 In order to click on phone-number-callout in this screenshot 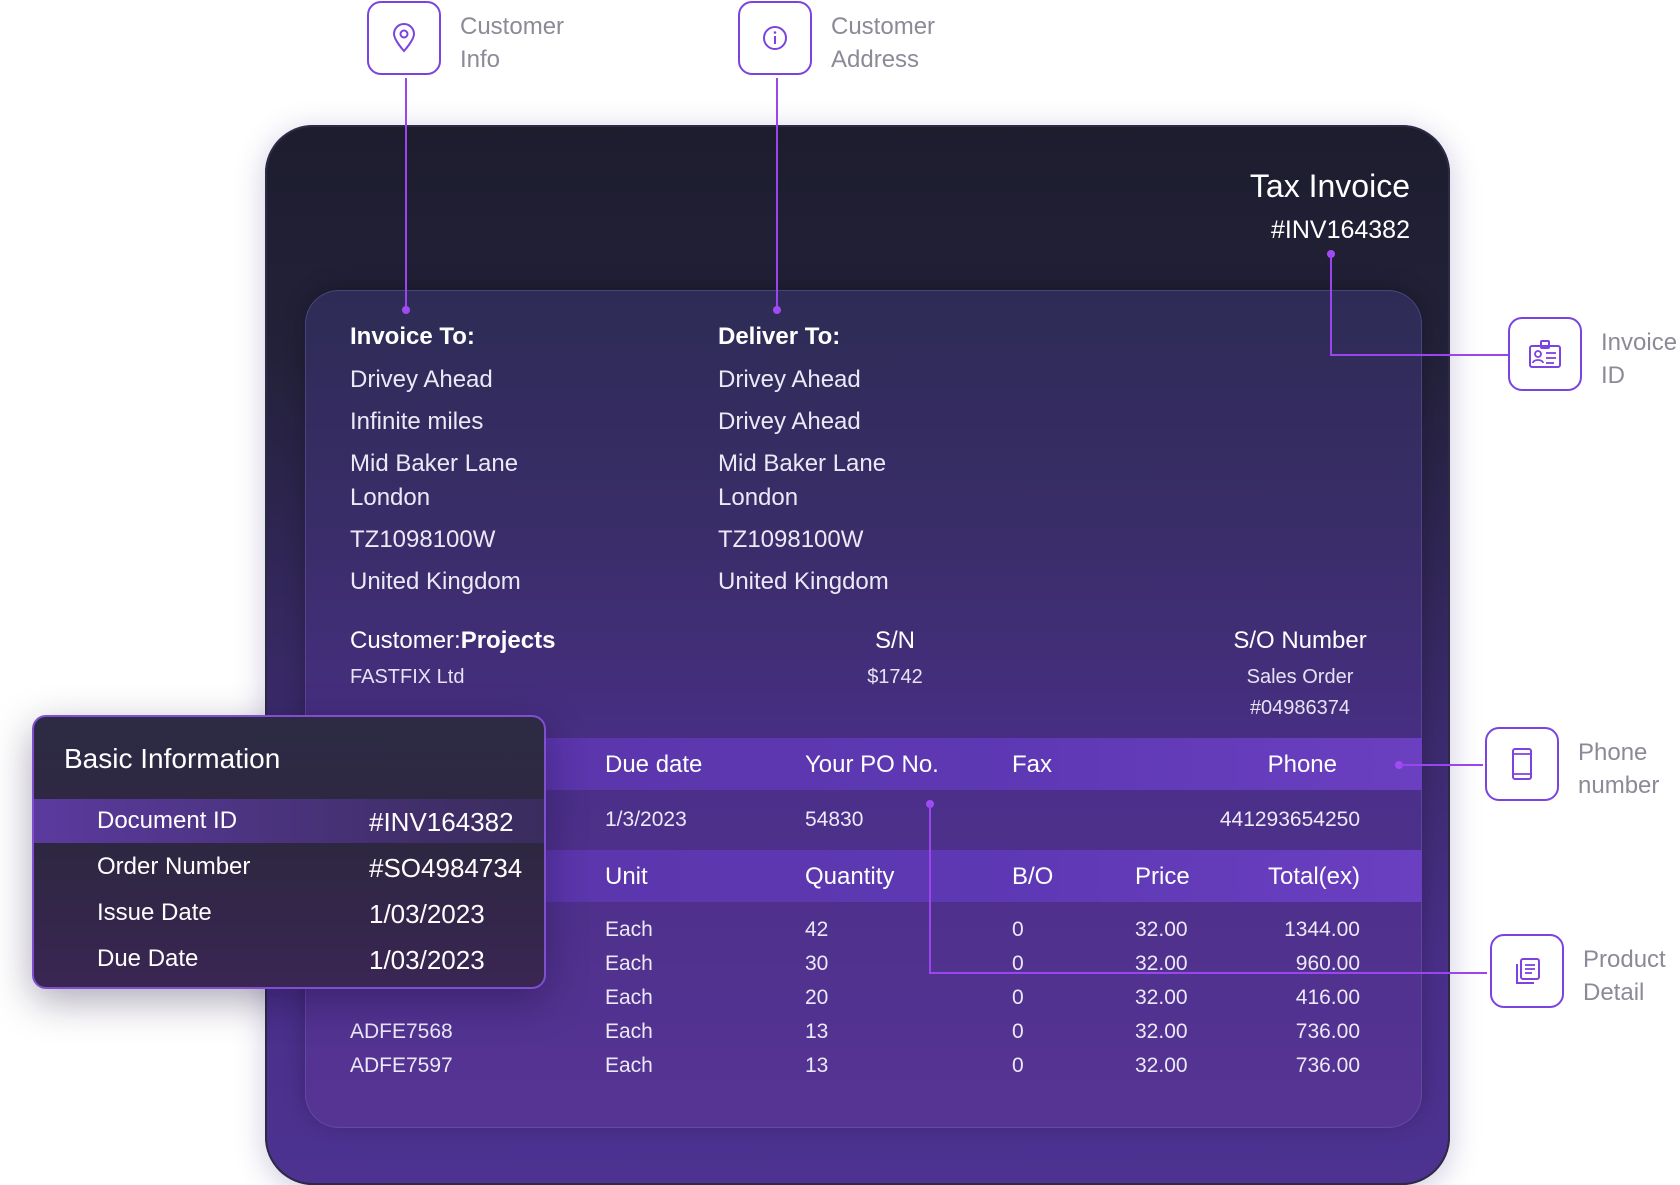, I will do `click(1522, 764)`.